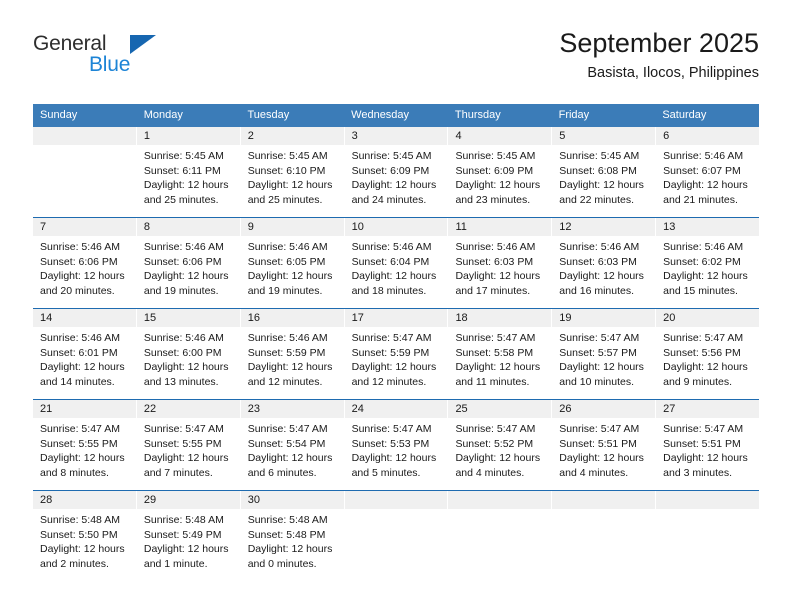 Image resolution: width=792 pixels, height=612 pixels. What do you see at coordinates (604, 227) in the screenshot?
I see `day-number: 12` at bounding box center [604, 227].